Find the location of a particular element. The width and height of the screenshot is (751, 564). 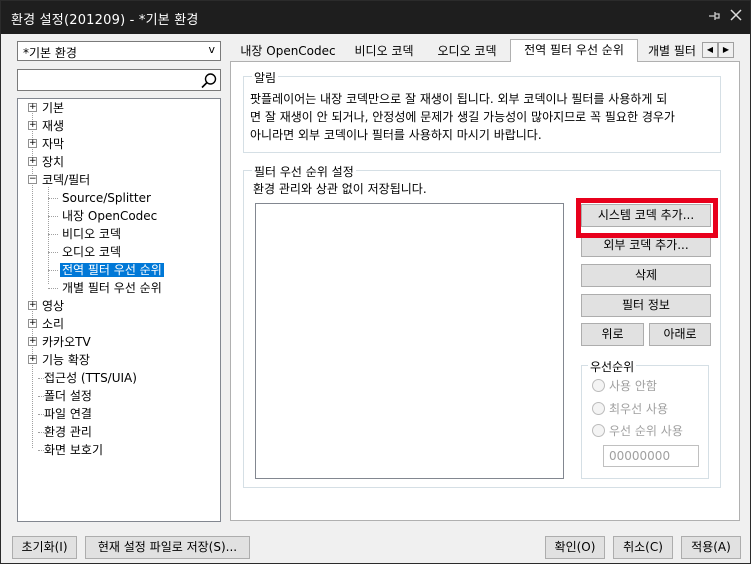

filter-priority-description: 환경 관리와 상관 없이 저장됩니다. is located at coordinates (340, 189).